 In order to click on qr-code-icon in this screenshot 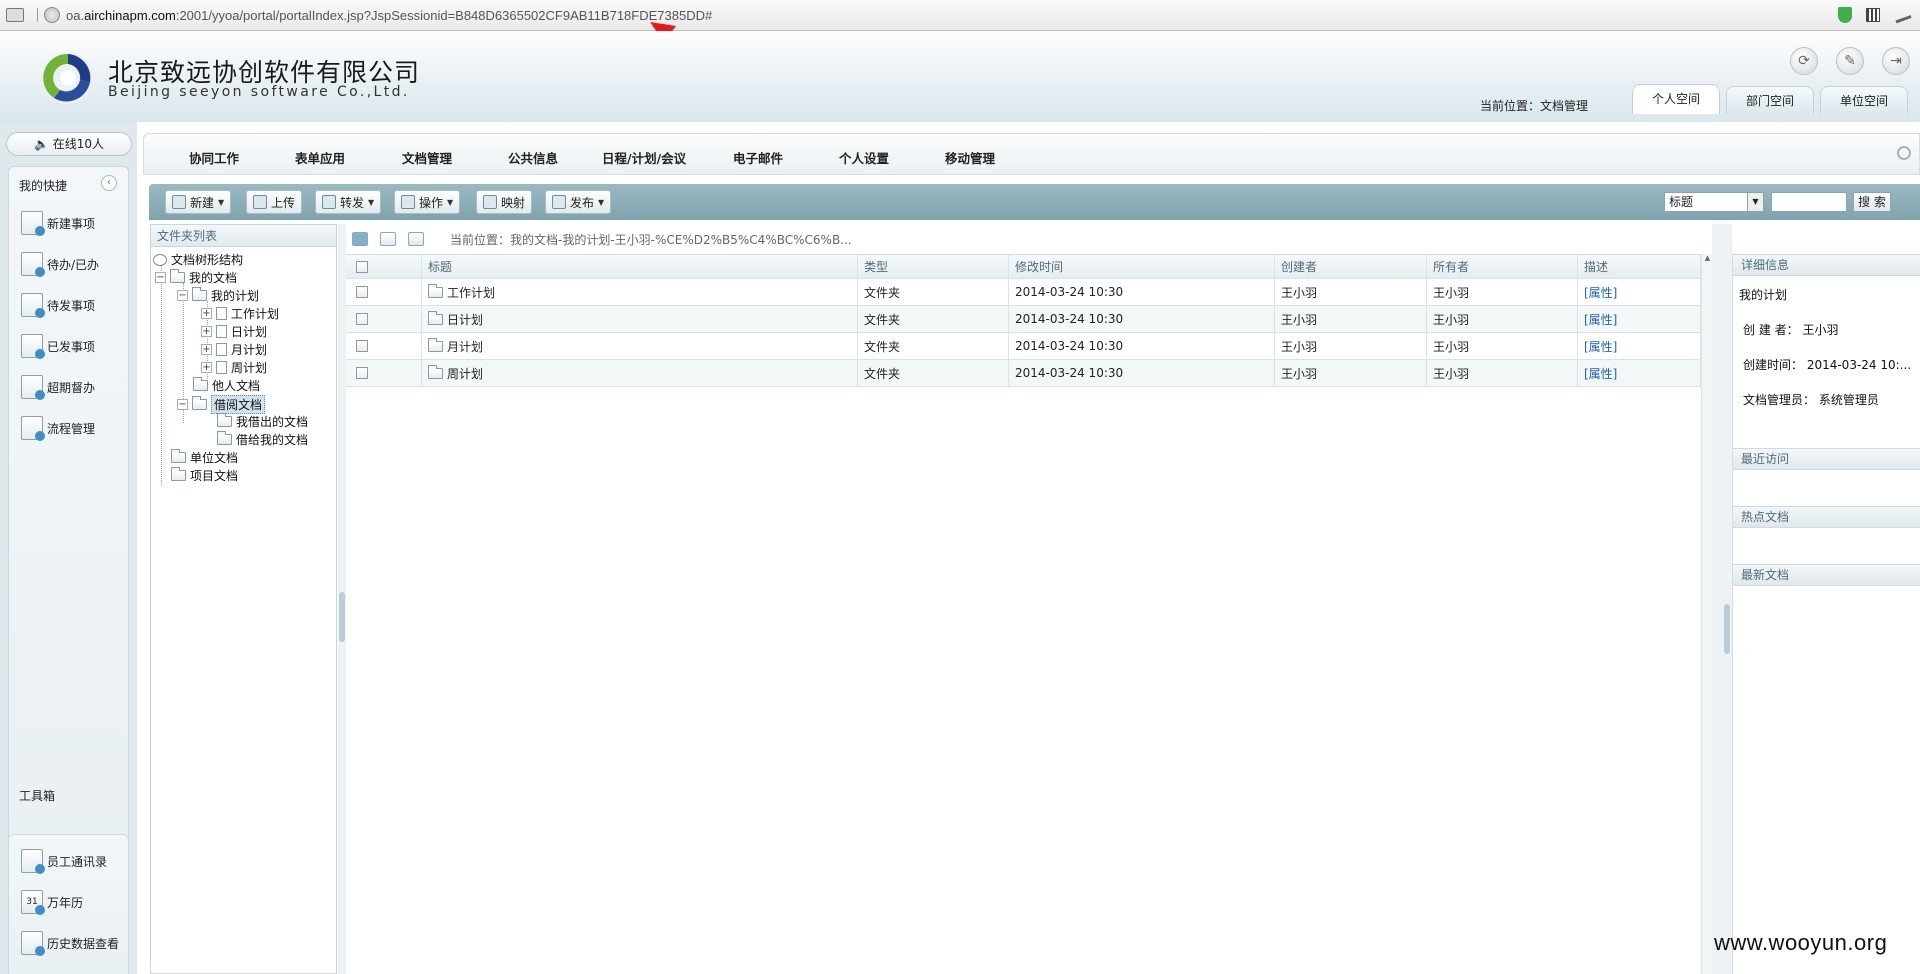, I will do `click(1873, 15)`.